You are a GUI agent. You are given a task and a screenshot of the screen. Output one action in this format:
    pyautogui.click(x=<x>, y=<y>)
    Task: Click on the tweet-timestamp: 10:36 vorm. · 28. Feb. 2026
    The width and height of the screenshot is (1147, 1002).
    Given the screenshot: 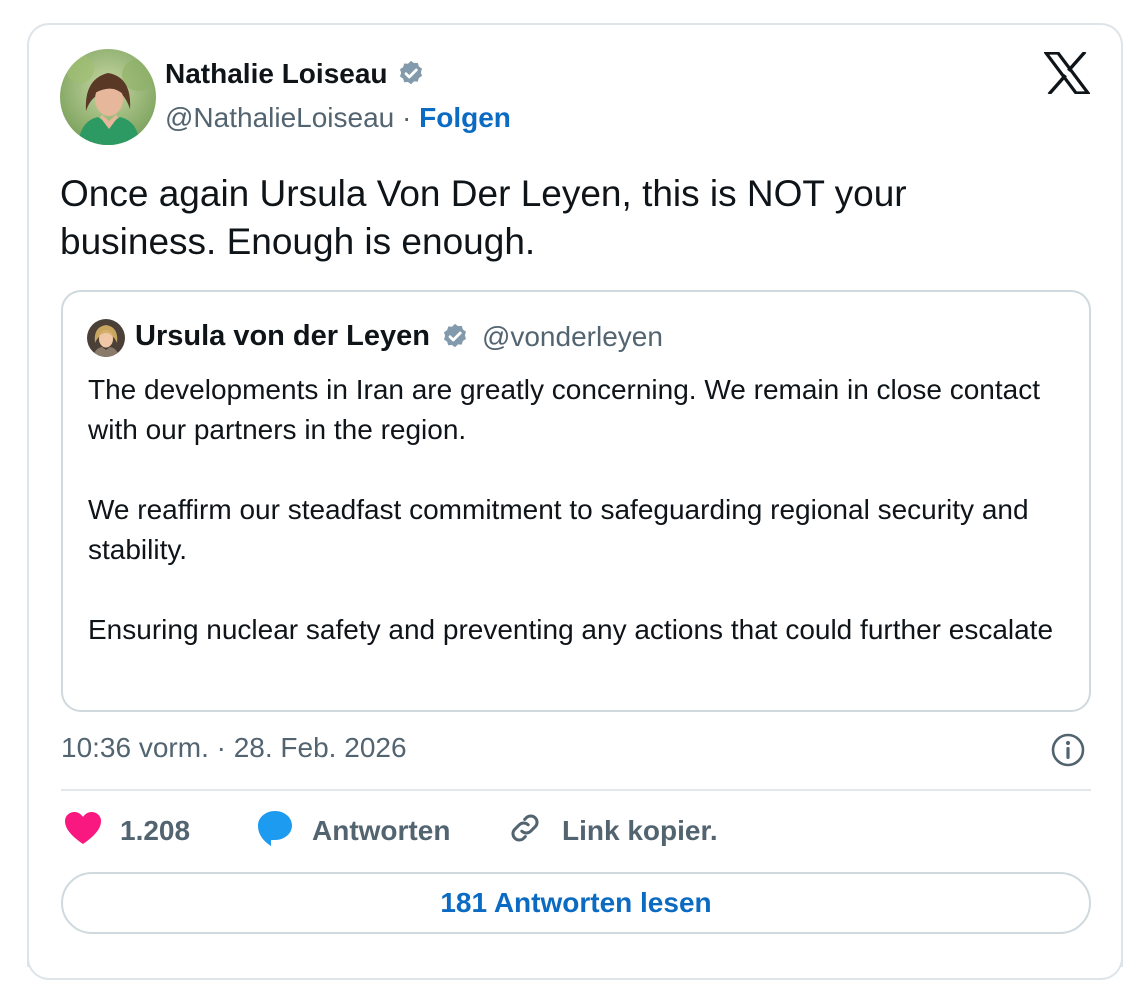 What is the action you would take?
    pyautogui.click(x=234, y=748)
    